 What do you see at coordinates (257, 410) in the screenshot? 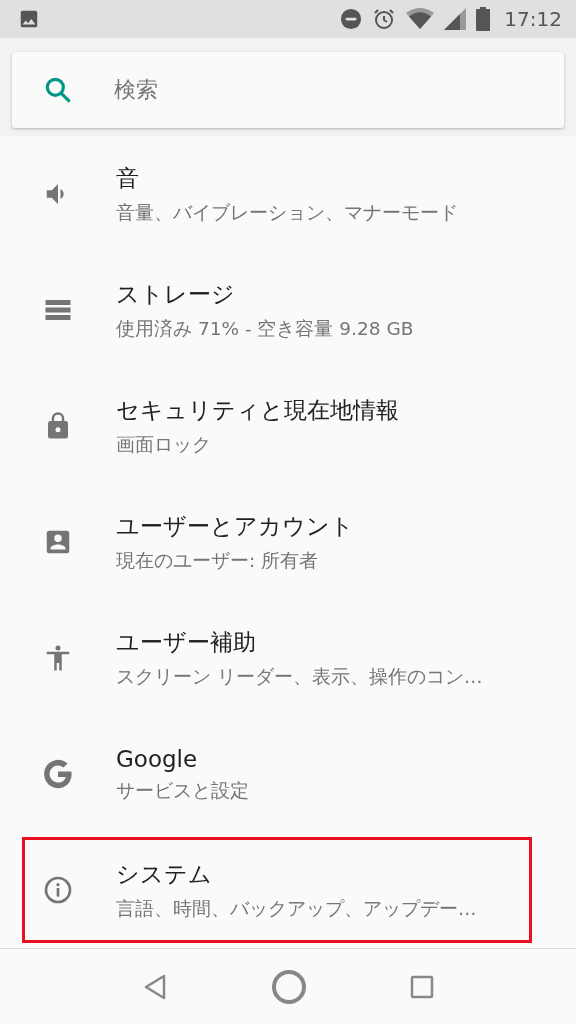
I see `item-title: セキュリティと現在地情報` at bounding box center [257, 410].